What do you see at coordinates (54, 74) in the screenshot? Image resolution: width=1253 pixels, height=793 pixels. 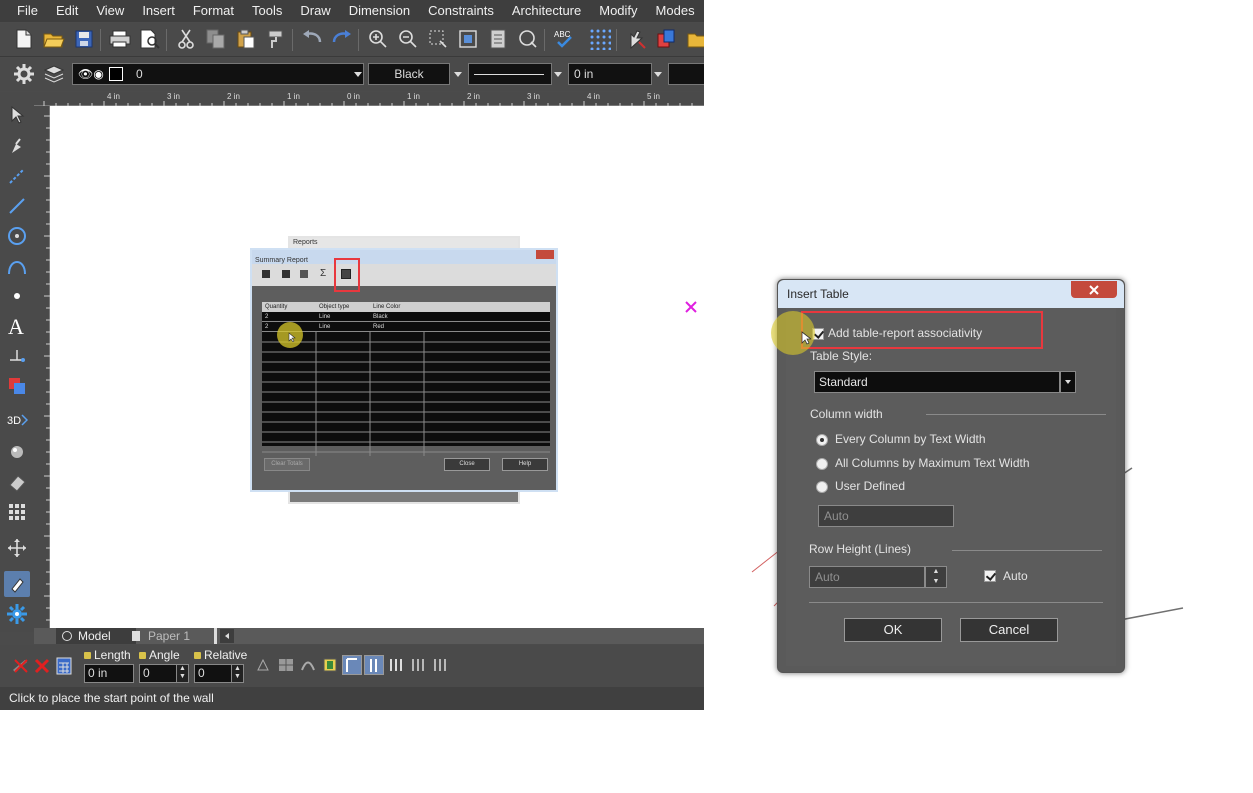 I see `layers-icon` at bounding box center [54, 74].